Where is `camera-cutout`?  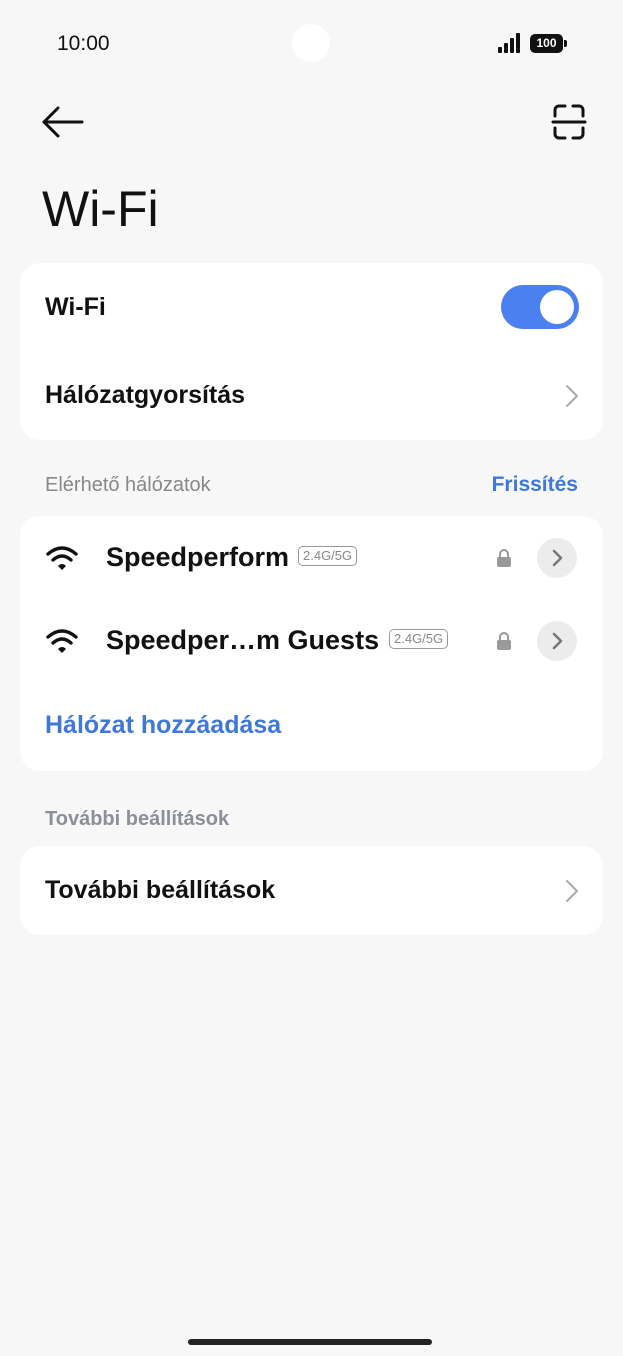
camera-cutout is located at coordinates (311, 43).